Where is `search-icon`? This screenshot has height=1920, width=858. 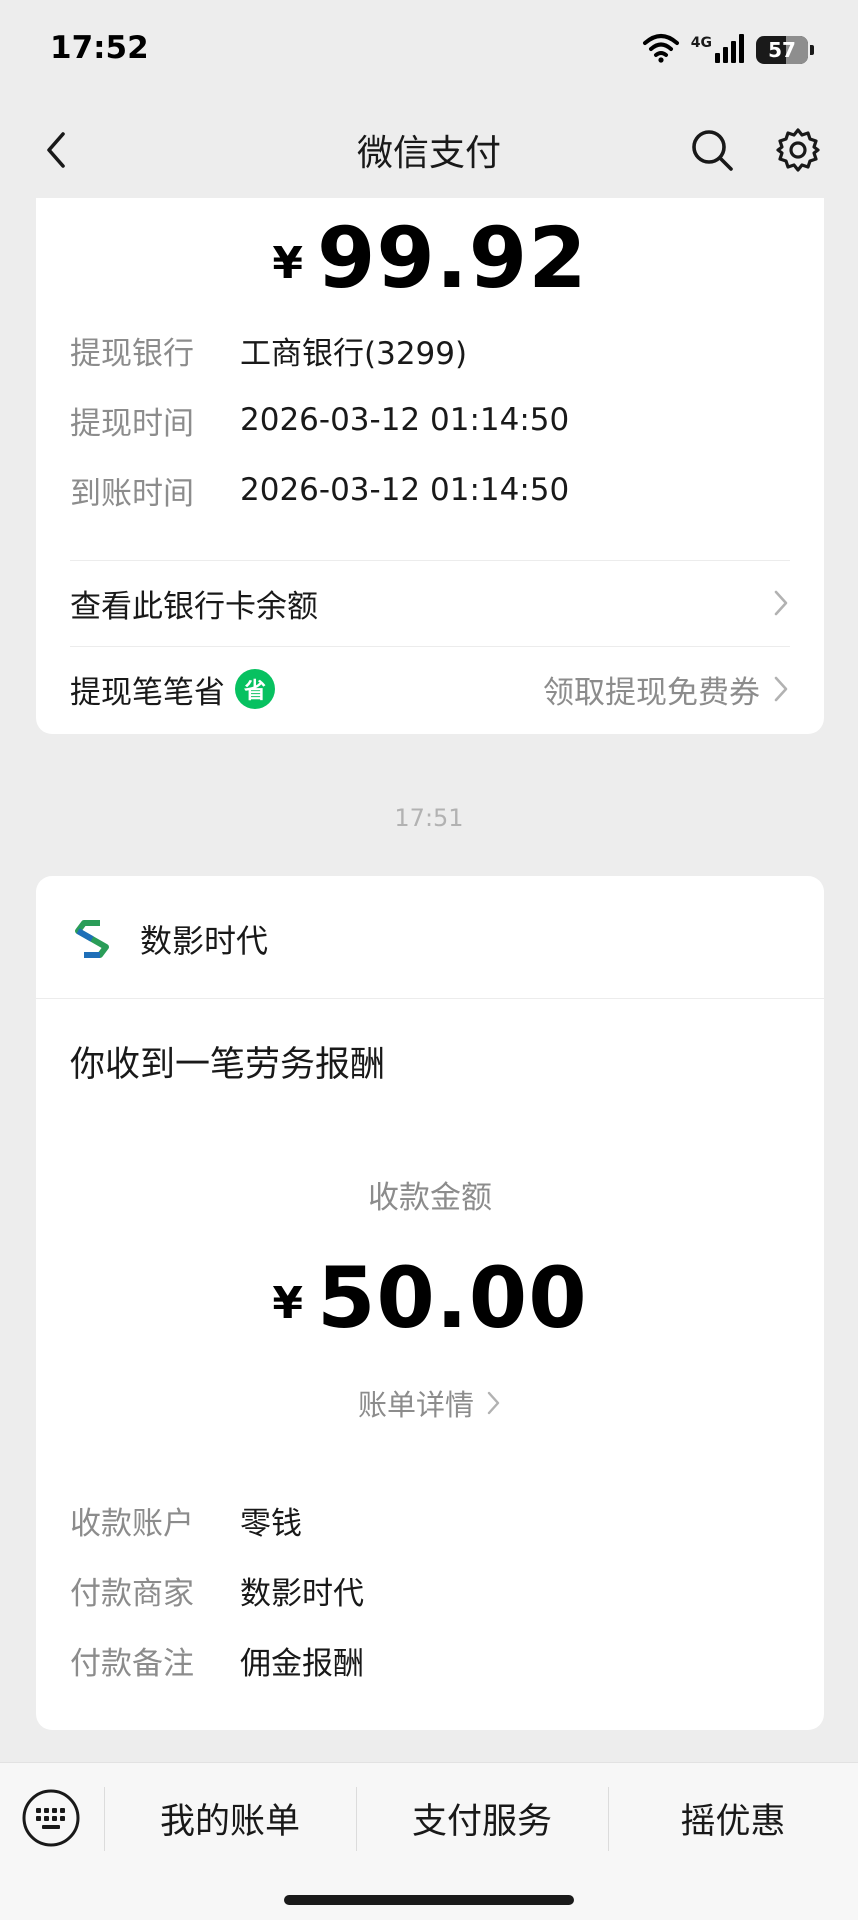
search-icon is located at coordinates (712, 150).